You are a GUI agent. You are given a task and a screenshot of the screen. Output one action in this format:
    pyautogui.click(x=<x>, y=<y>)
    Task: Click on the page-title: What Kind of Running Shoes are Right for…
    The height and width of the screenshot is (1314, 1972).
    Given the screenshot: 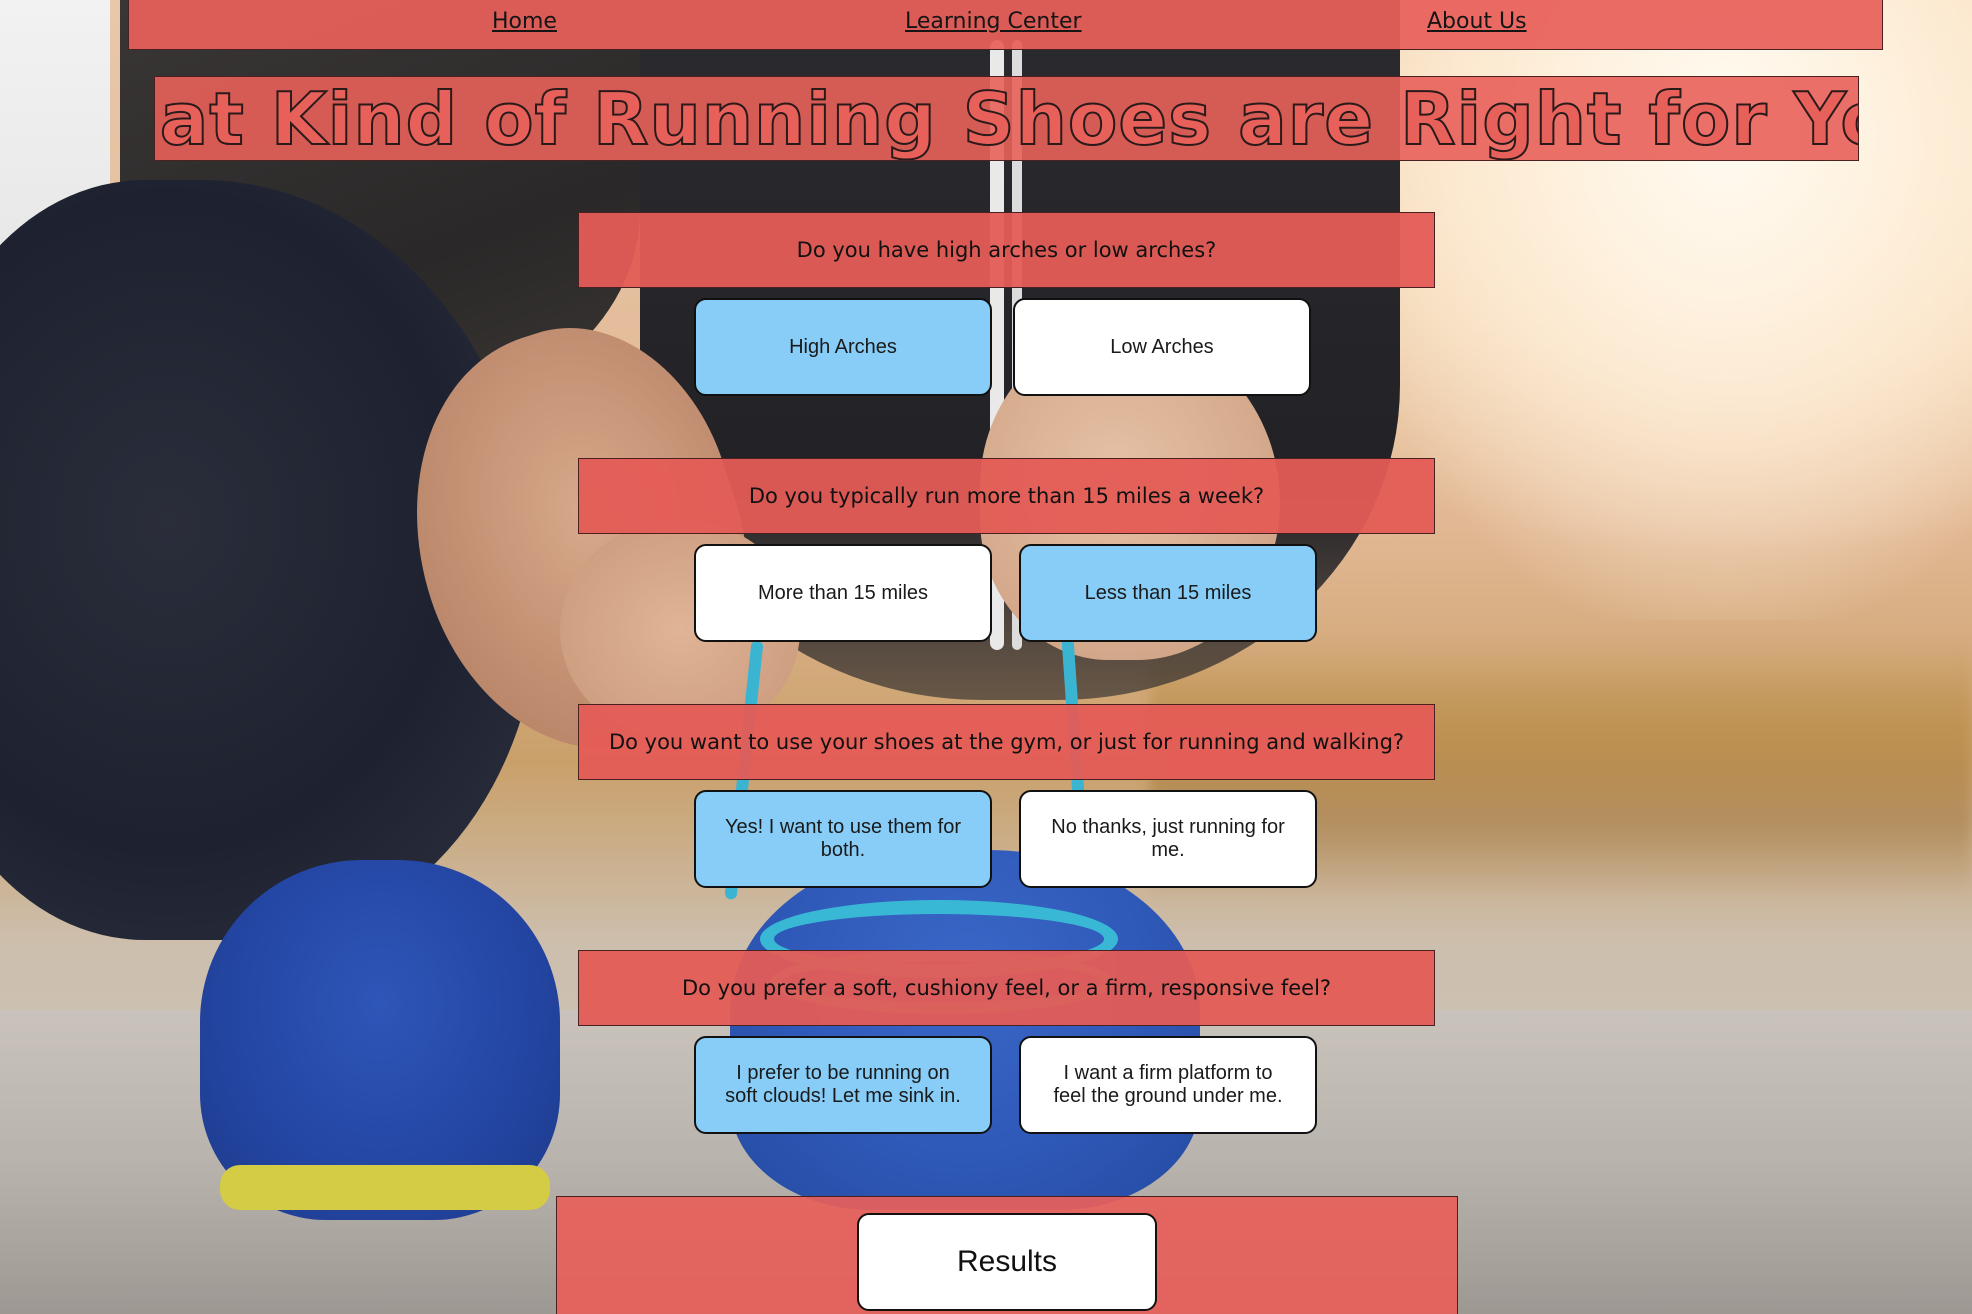 What is the action you would take?
    pyautogui.click(x=1006, y=118)
    